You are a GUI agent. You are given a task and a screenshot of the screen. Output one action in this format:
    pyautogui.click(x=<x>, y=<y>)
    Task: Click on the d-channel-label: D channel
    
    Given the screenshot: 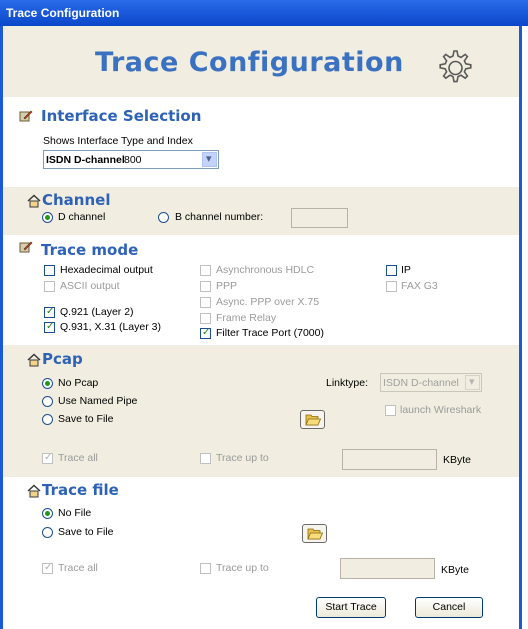 What is the action you would take?
    pyautogui.click(x=82, y=217)
    